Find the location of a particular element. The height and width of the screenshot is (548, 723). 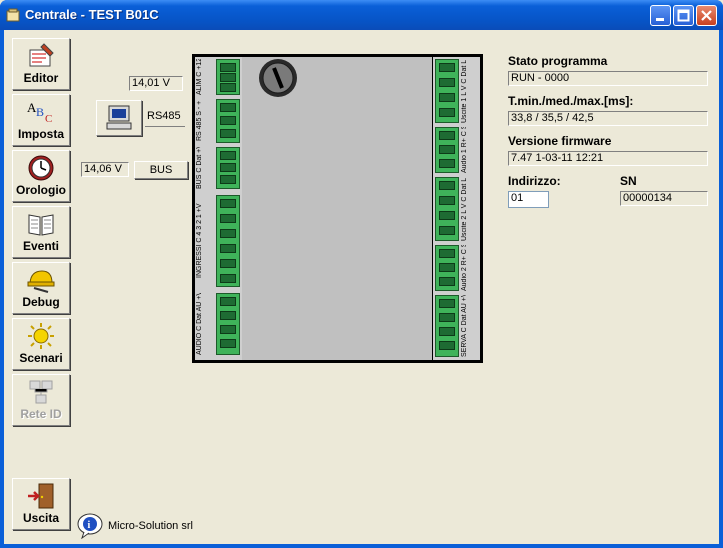

ingressi-connector is located at coordinates (228, 241).